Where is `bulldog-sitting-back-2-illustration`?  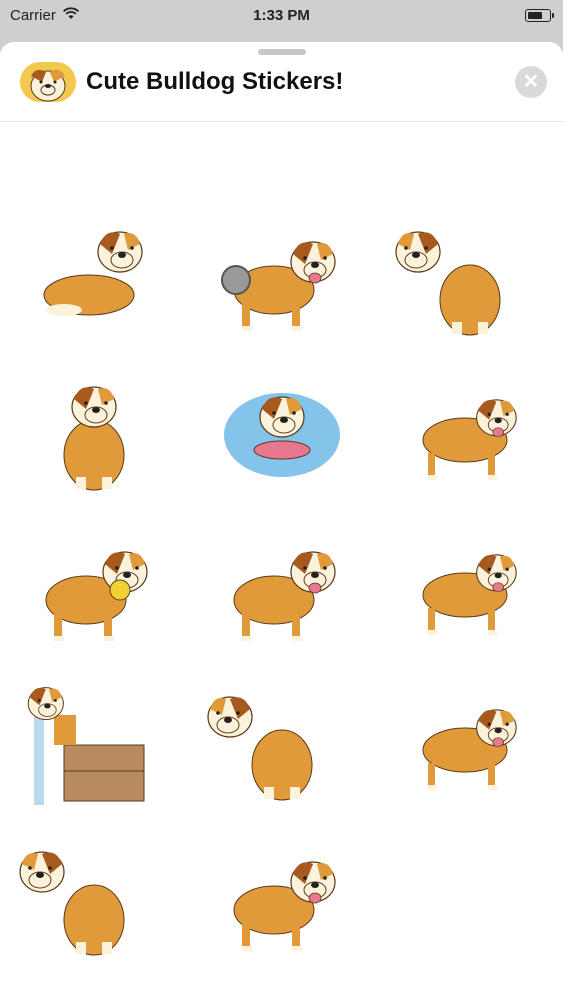 bulldog-sitting-back-2-illustration is located at coordinates (72, 902).